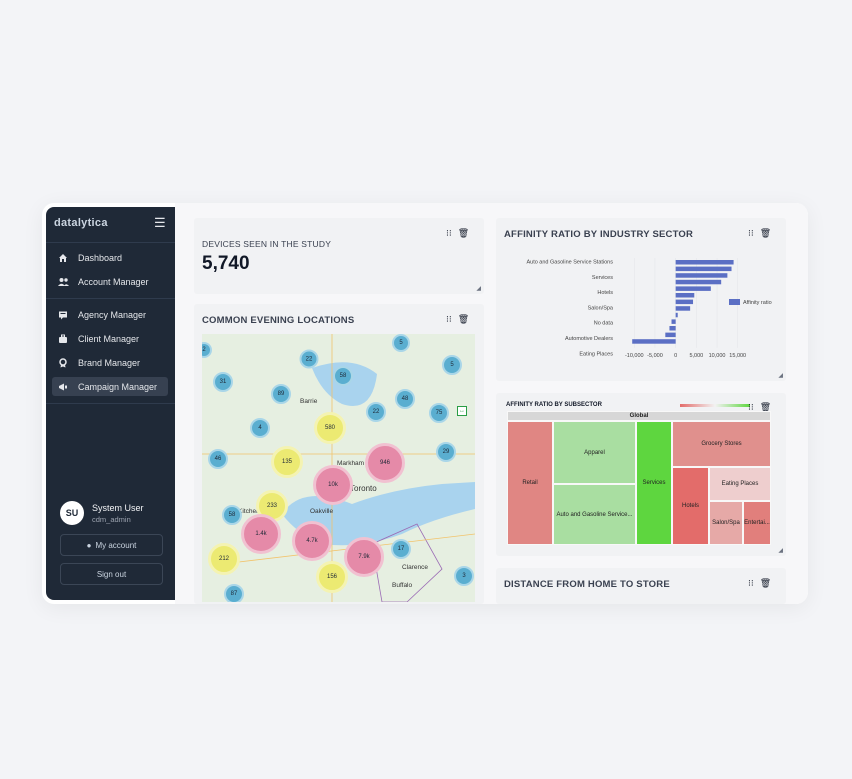 The width and height of the screenshot is (852, 779). Describe the element at coordinates (332, 577) in the screenshot. I see `map-cluster-marker: 156` at that location.